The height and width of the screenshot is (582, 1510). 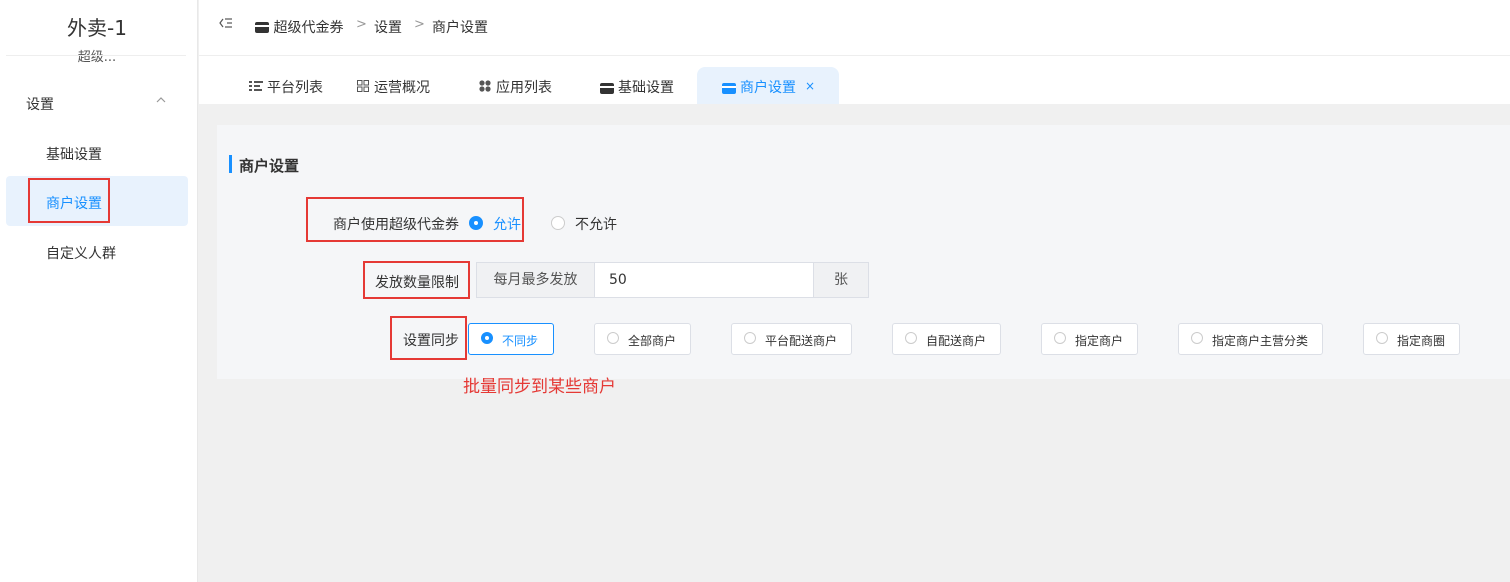 I want to click on sync-option-platform-delivery: 平台配送商户, so click(x=791, y=339).